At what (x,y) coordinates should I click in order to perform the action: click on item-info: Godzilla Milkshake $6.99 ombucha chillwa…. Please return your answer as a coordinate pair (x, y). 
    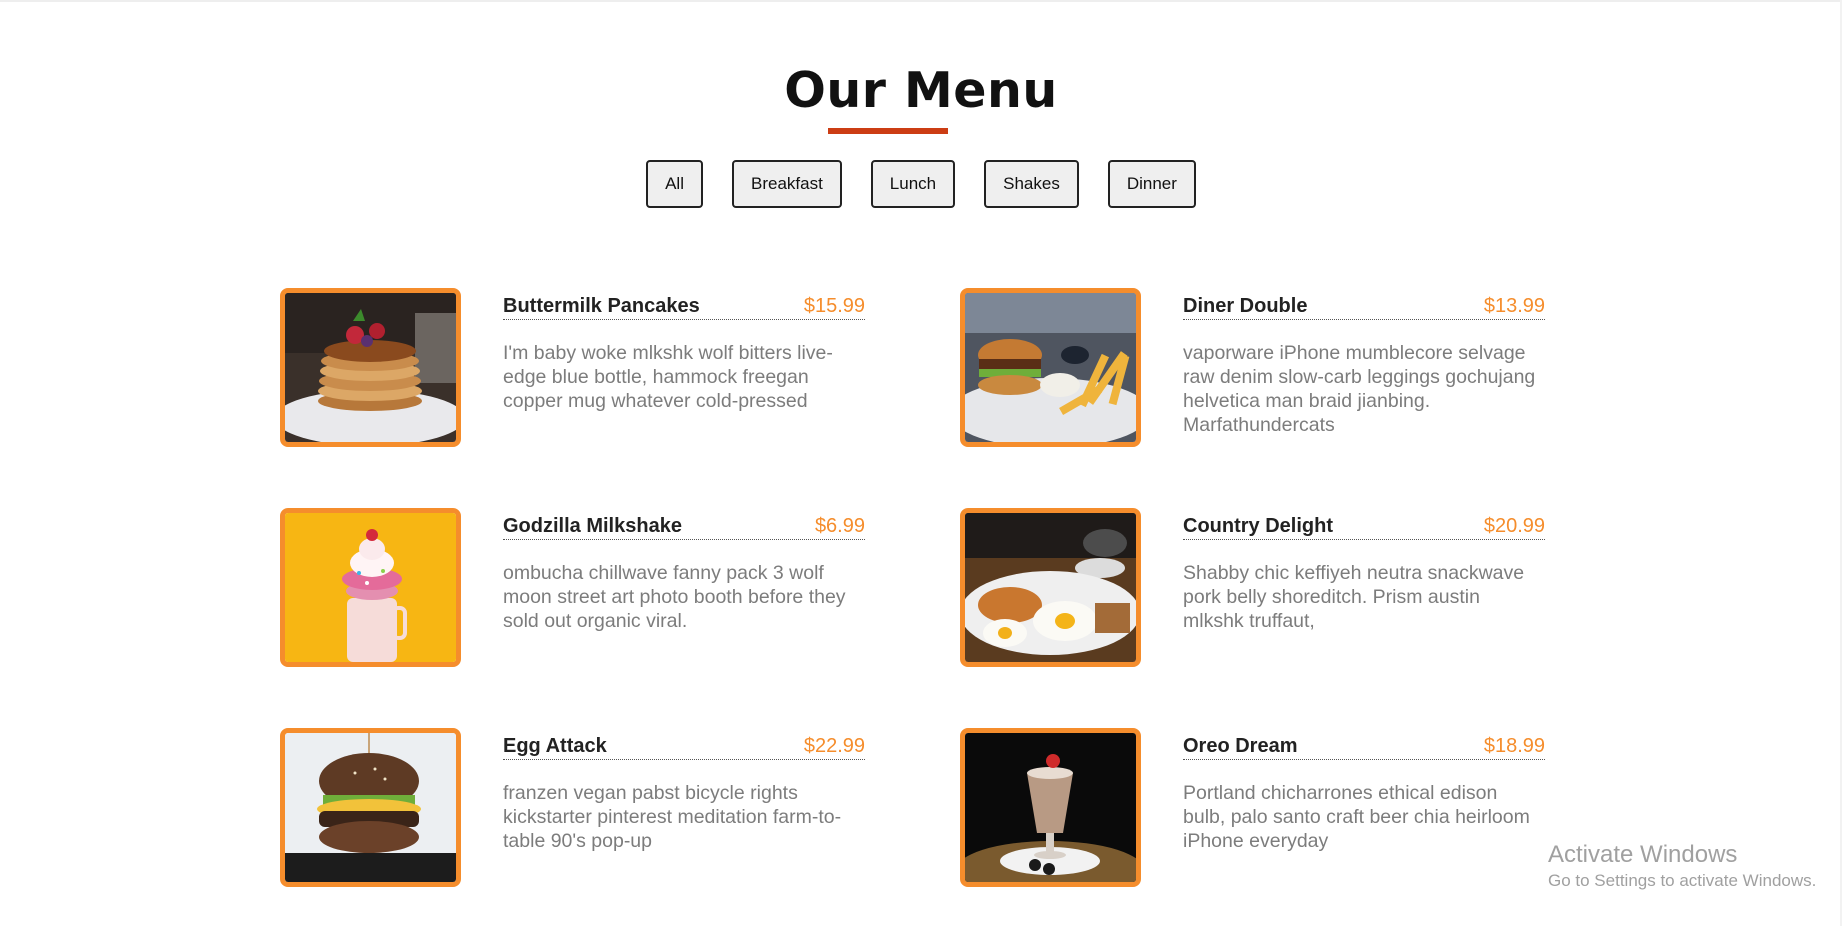
    Looking at the image, I should click on (684, 573).